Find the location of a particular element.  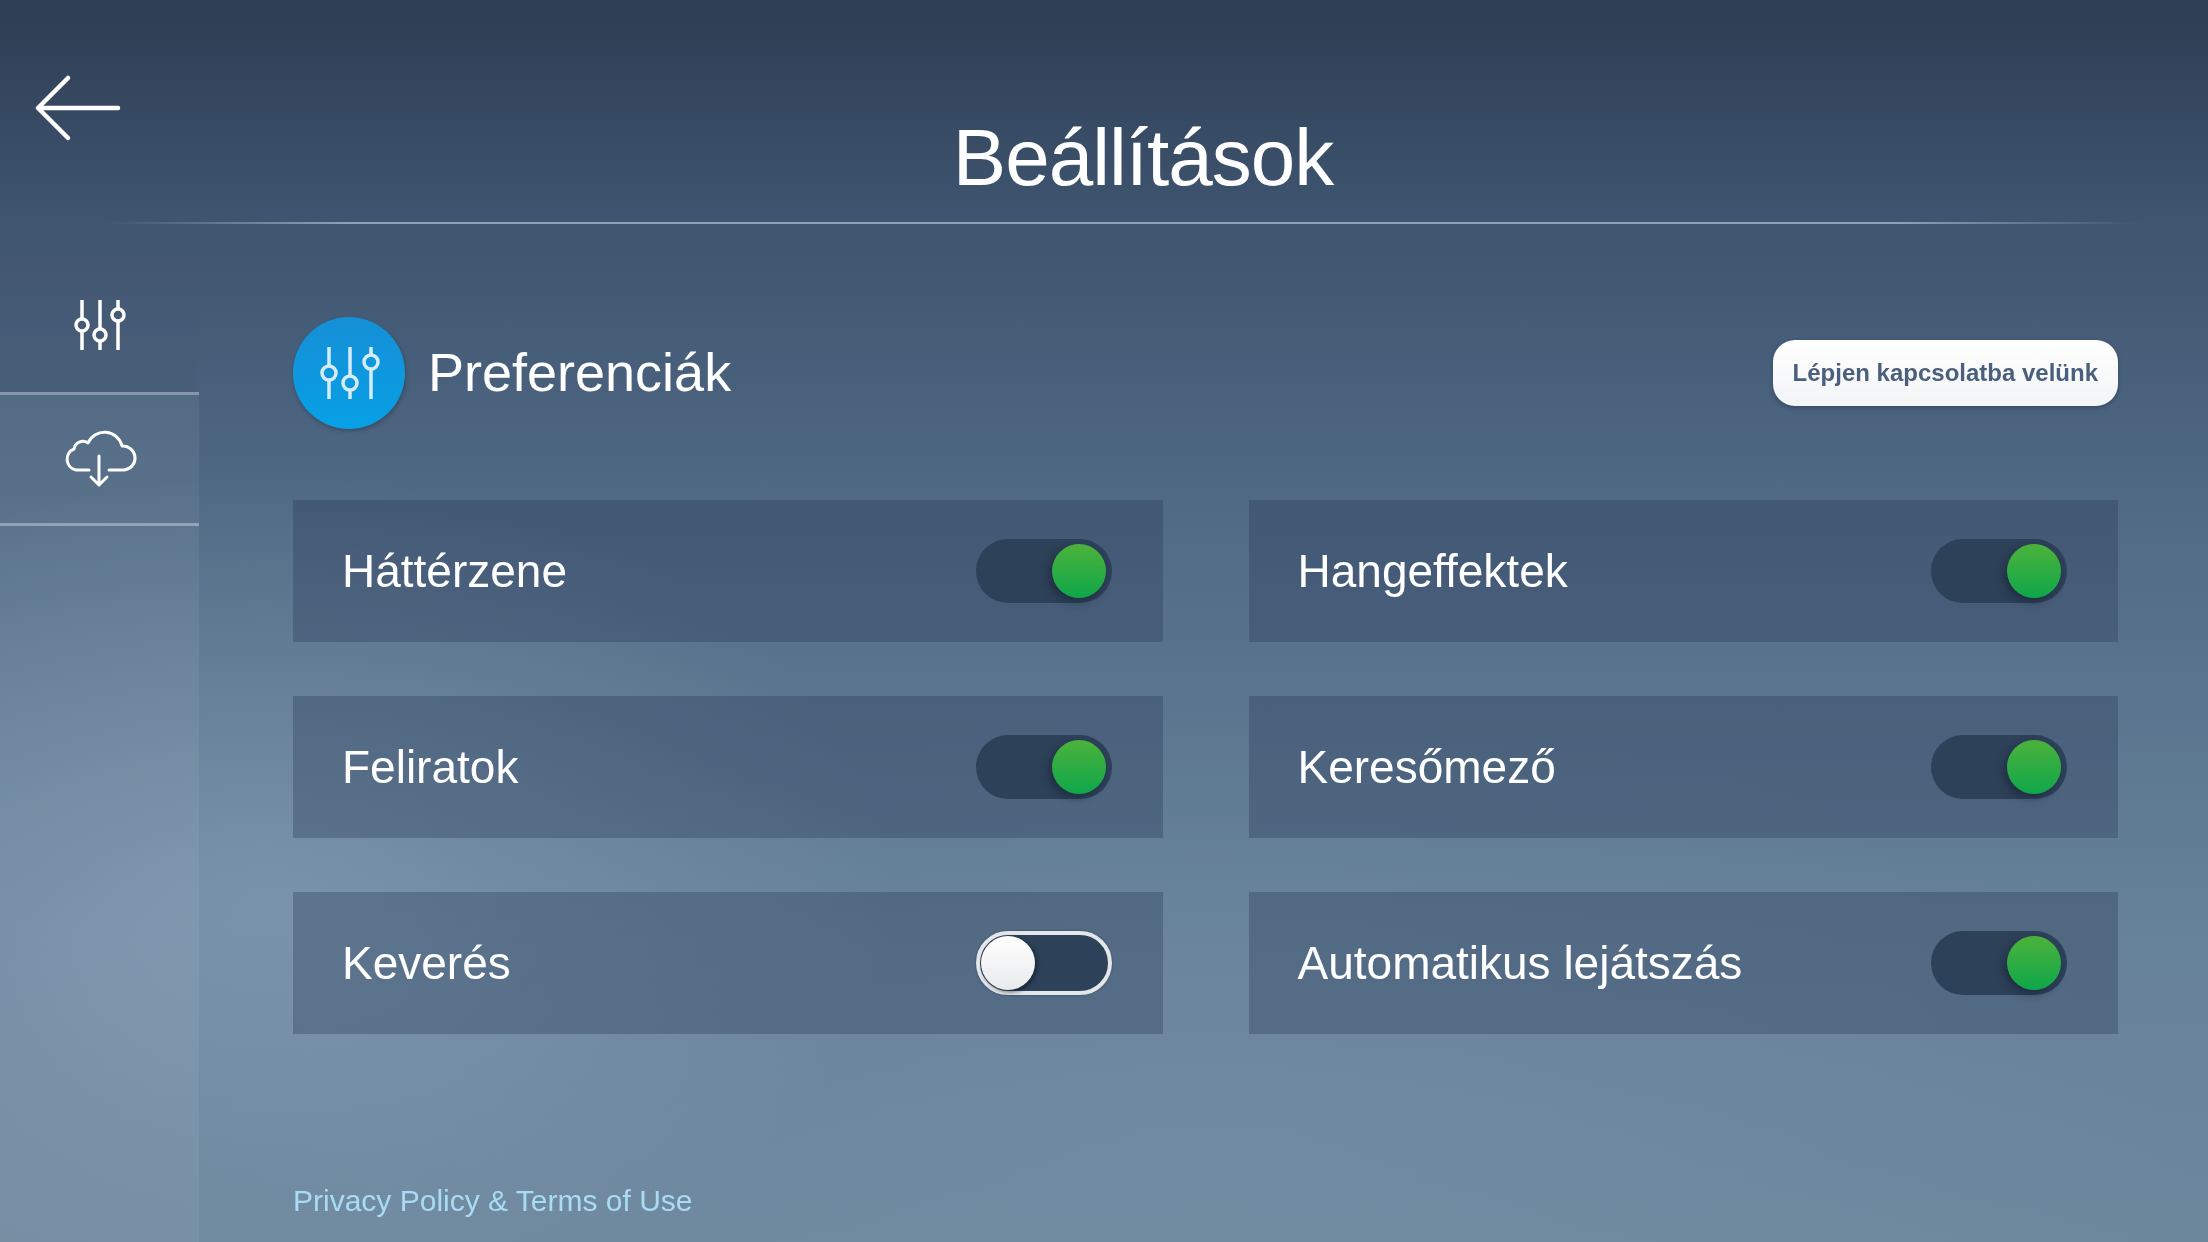

contact-button: Lépjen kapcsolatba velünk is located at coordinates (1945, 373).